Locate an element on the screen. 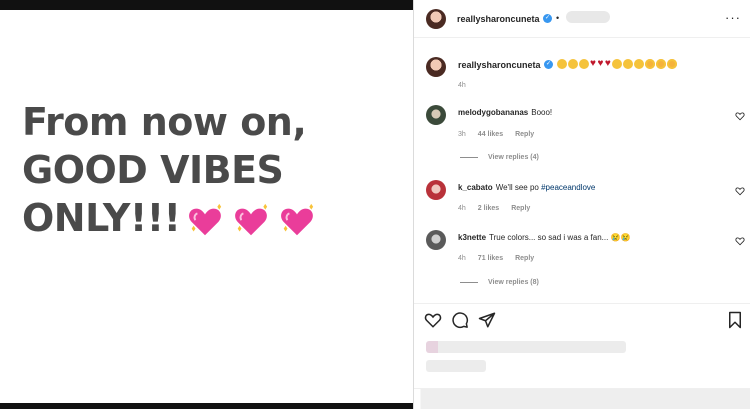  comment-likes: 44 likes is located at coordinates (490, 134).